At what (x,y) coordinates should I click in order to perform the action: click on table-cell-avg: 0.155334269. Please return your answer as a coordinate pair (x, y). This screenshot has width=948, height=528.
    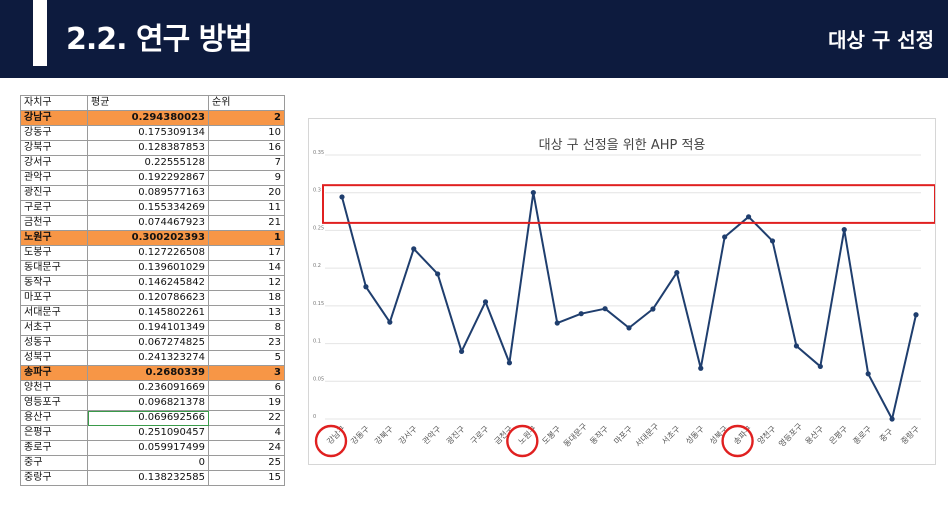
    Looking at the image, I should click on (148, 208).